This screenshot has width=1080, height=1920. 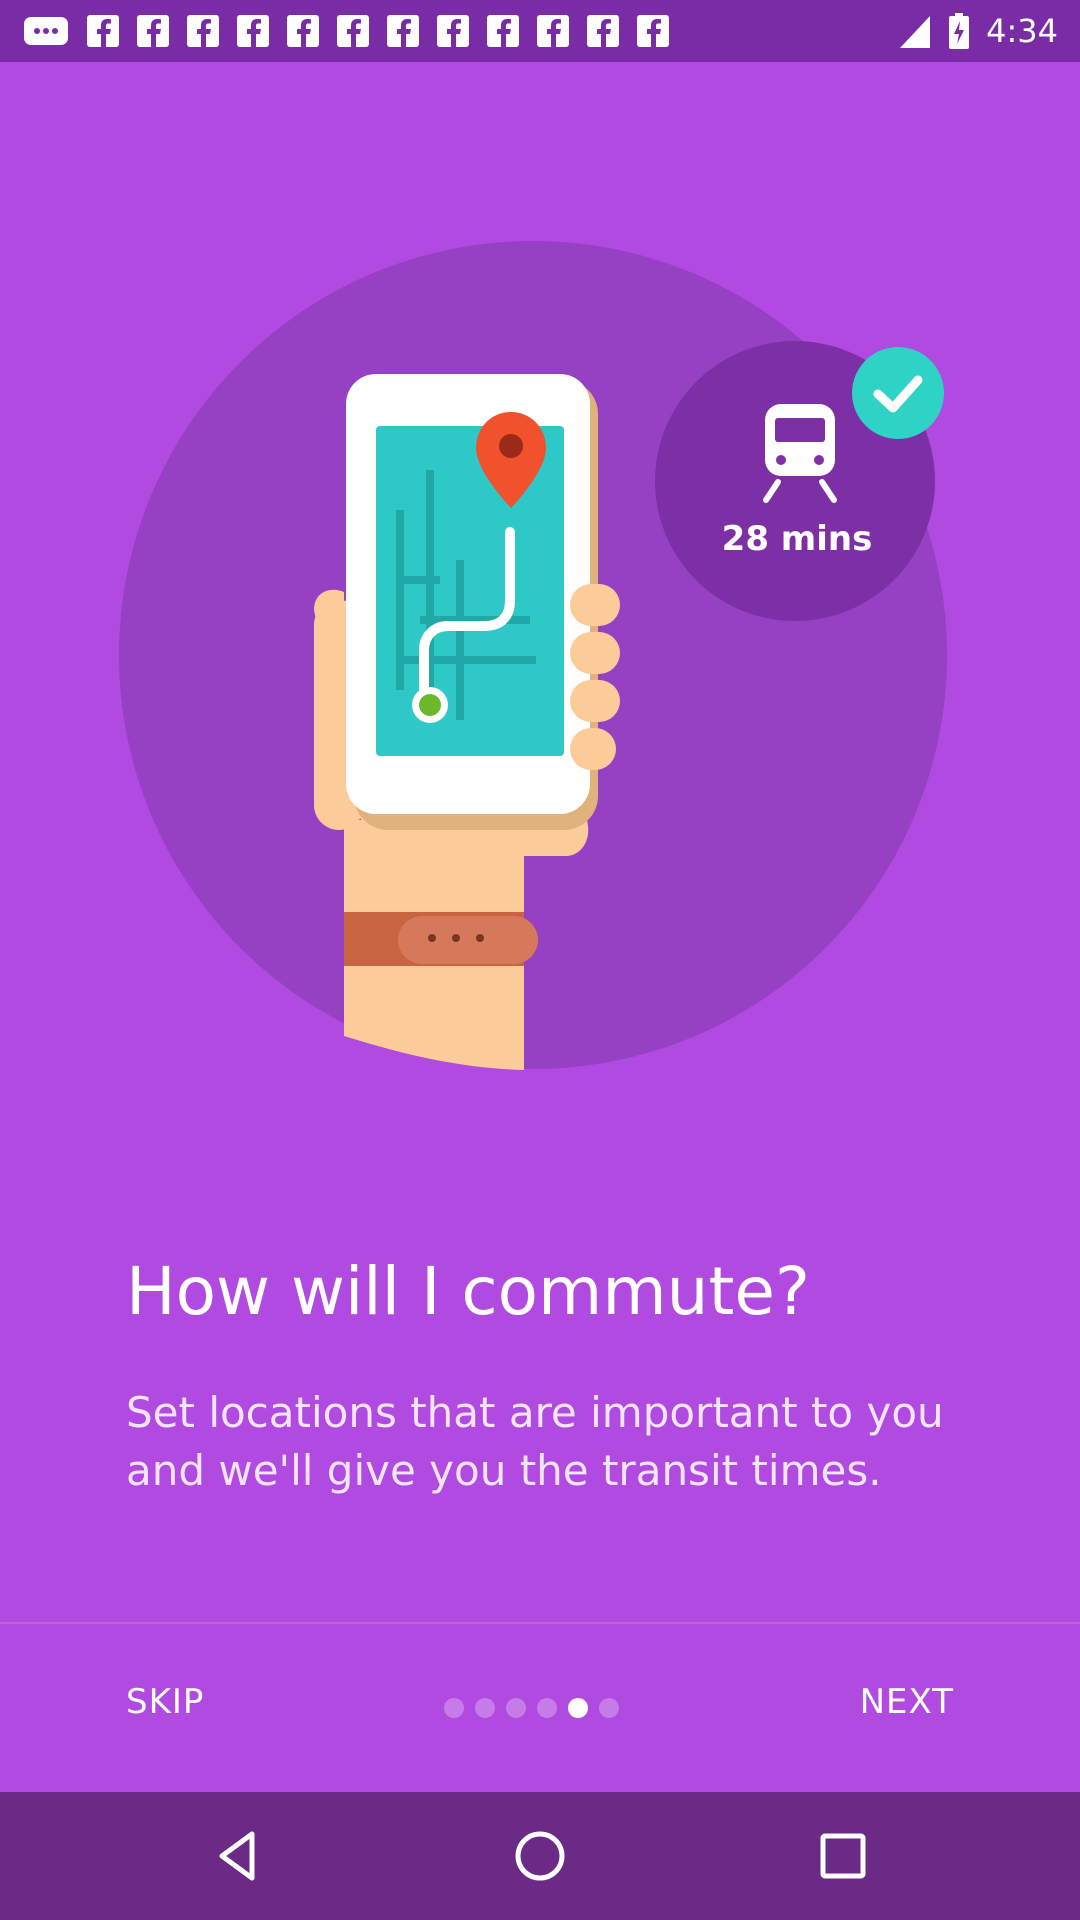 What do you see at coordinates (578, 1708) in the screenshot?
I see `page-dot-active` at bounding box center [578, 1708].